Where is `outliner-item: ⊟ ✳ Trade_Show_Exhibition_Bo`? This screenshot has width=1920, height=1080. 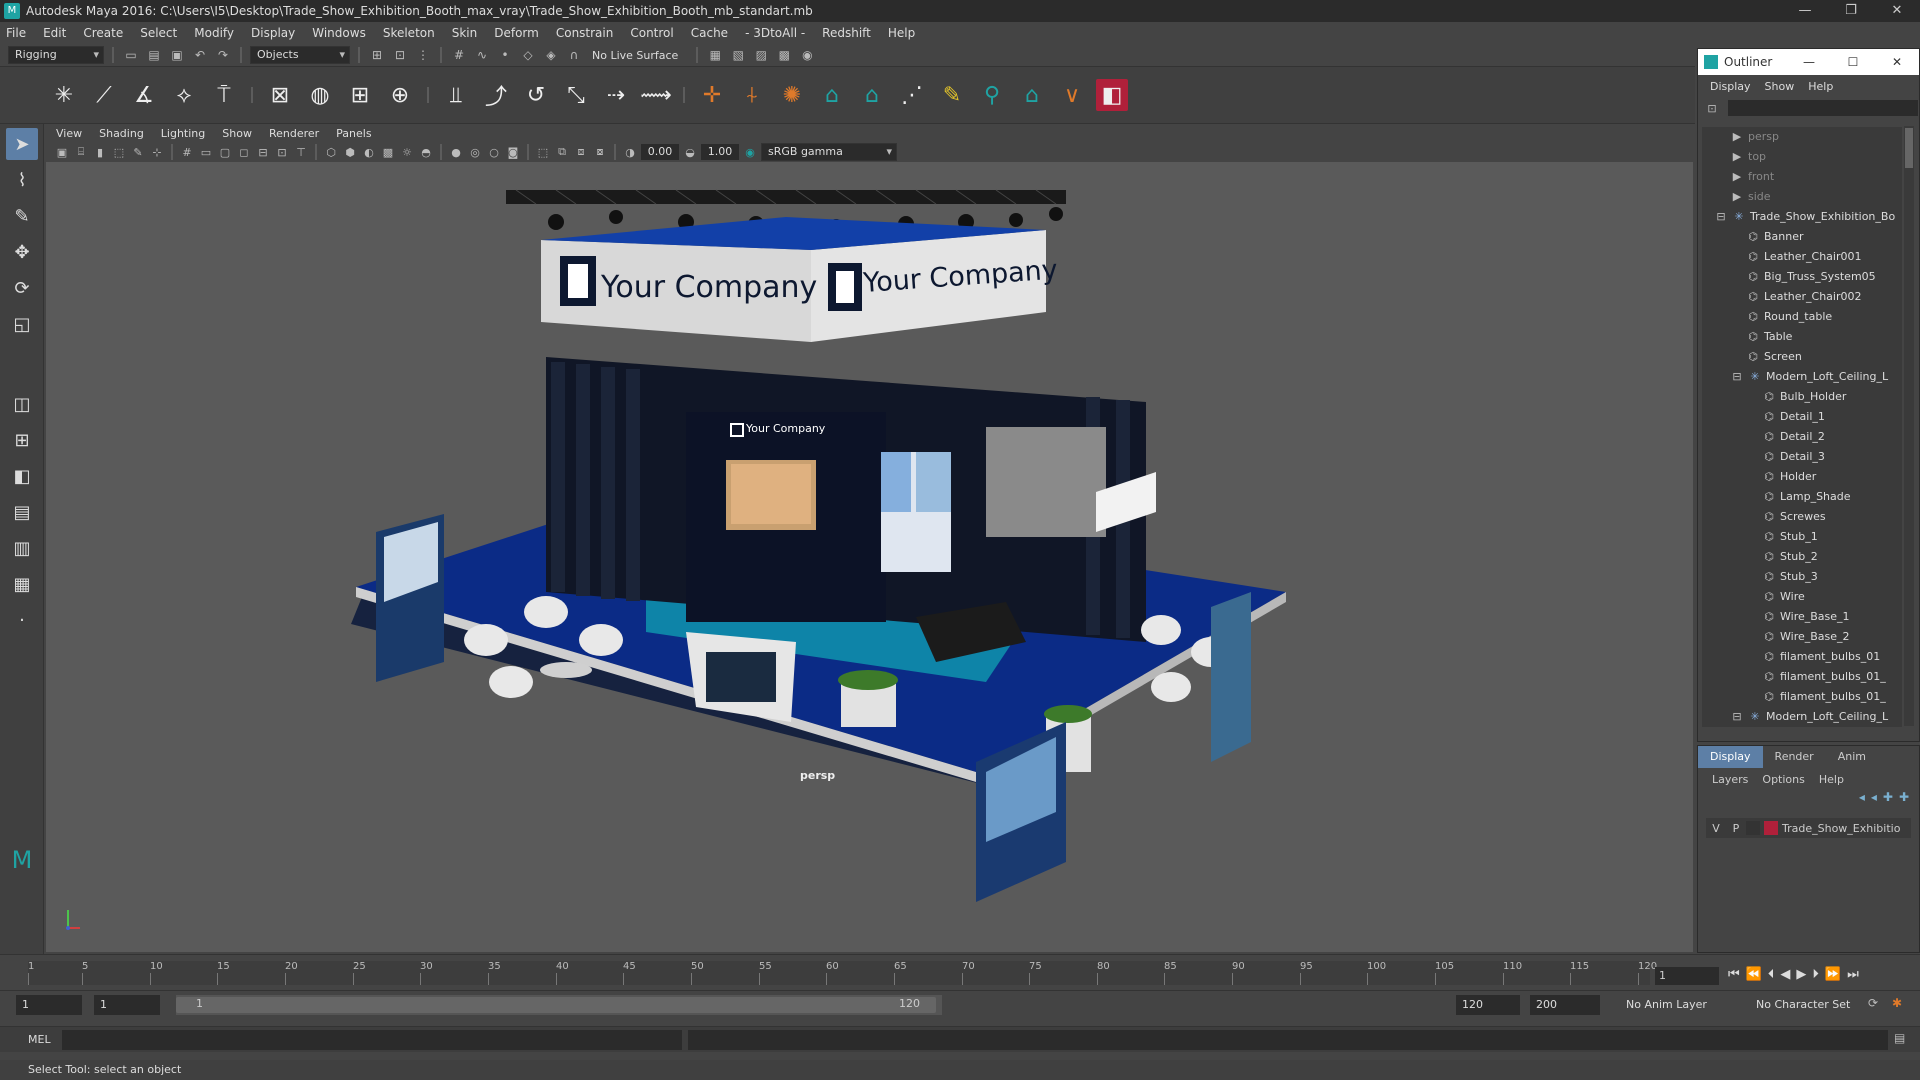
outliner-item: ⊟ ✳ Trade_Show_Exhibition_Bo is located at coordinates (1802, 217).